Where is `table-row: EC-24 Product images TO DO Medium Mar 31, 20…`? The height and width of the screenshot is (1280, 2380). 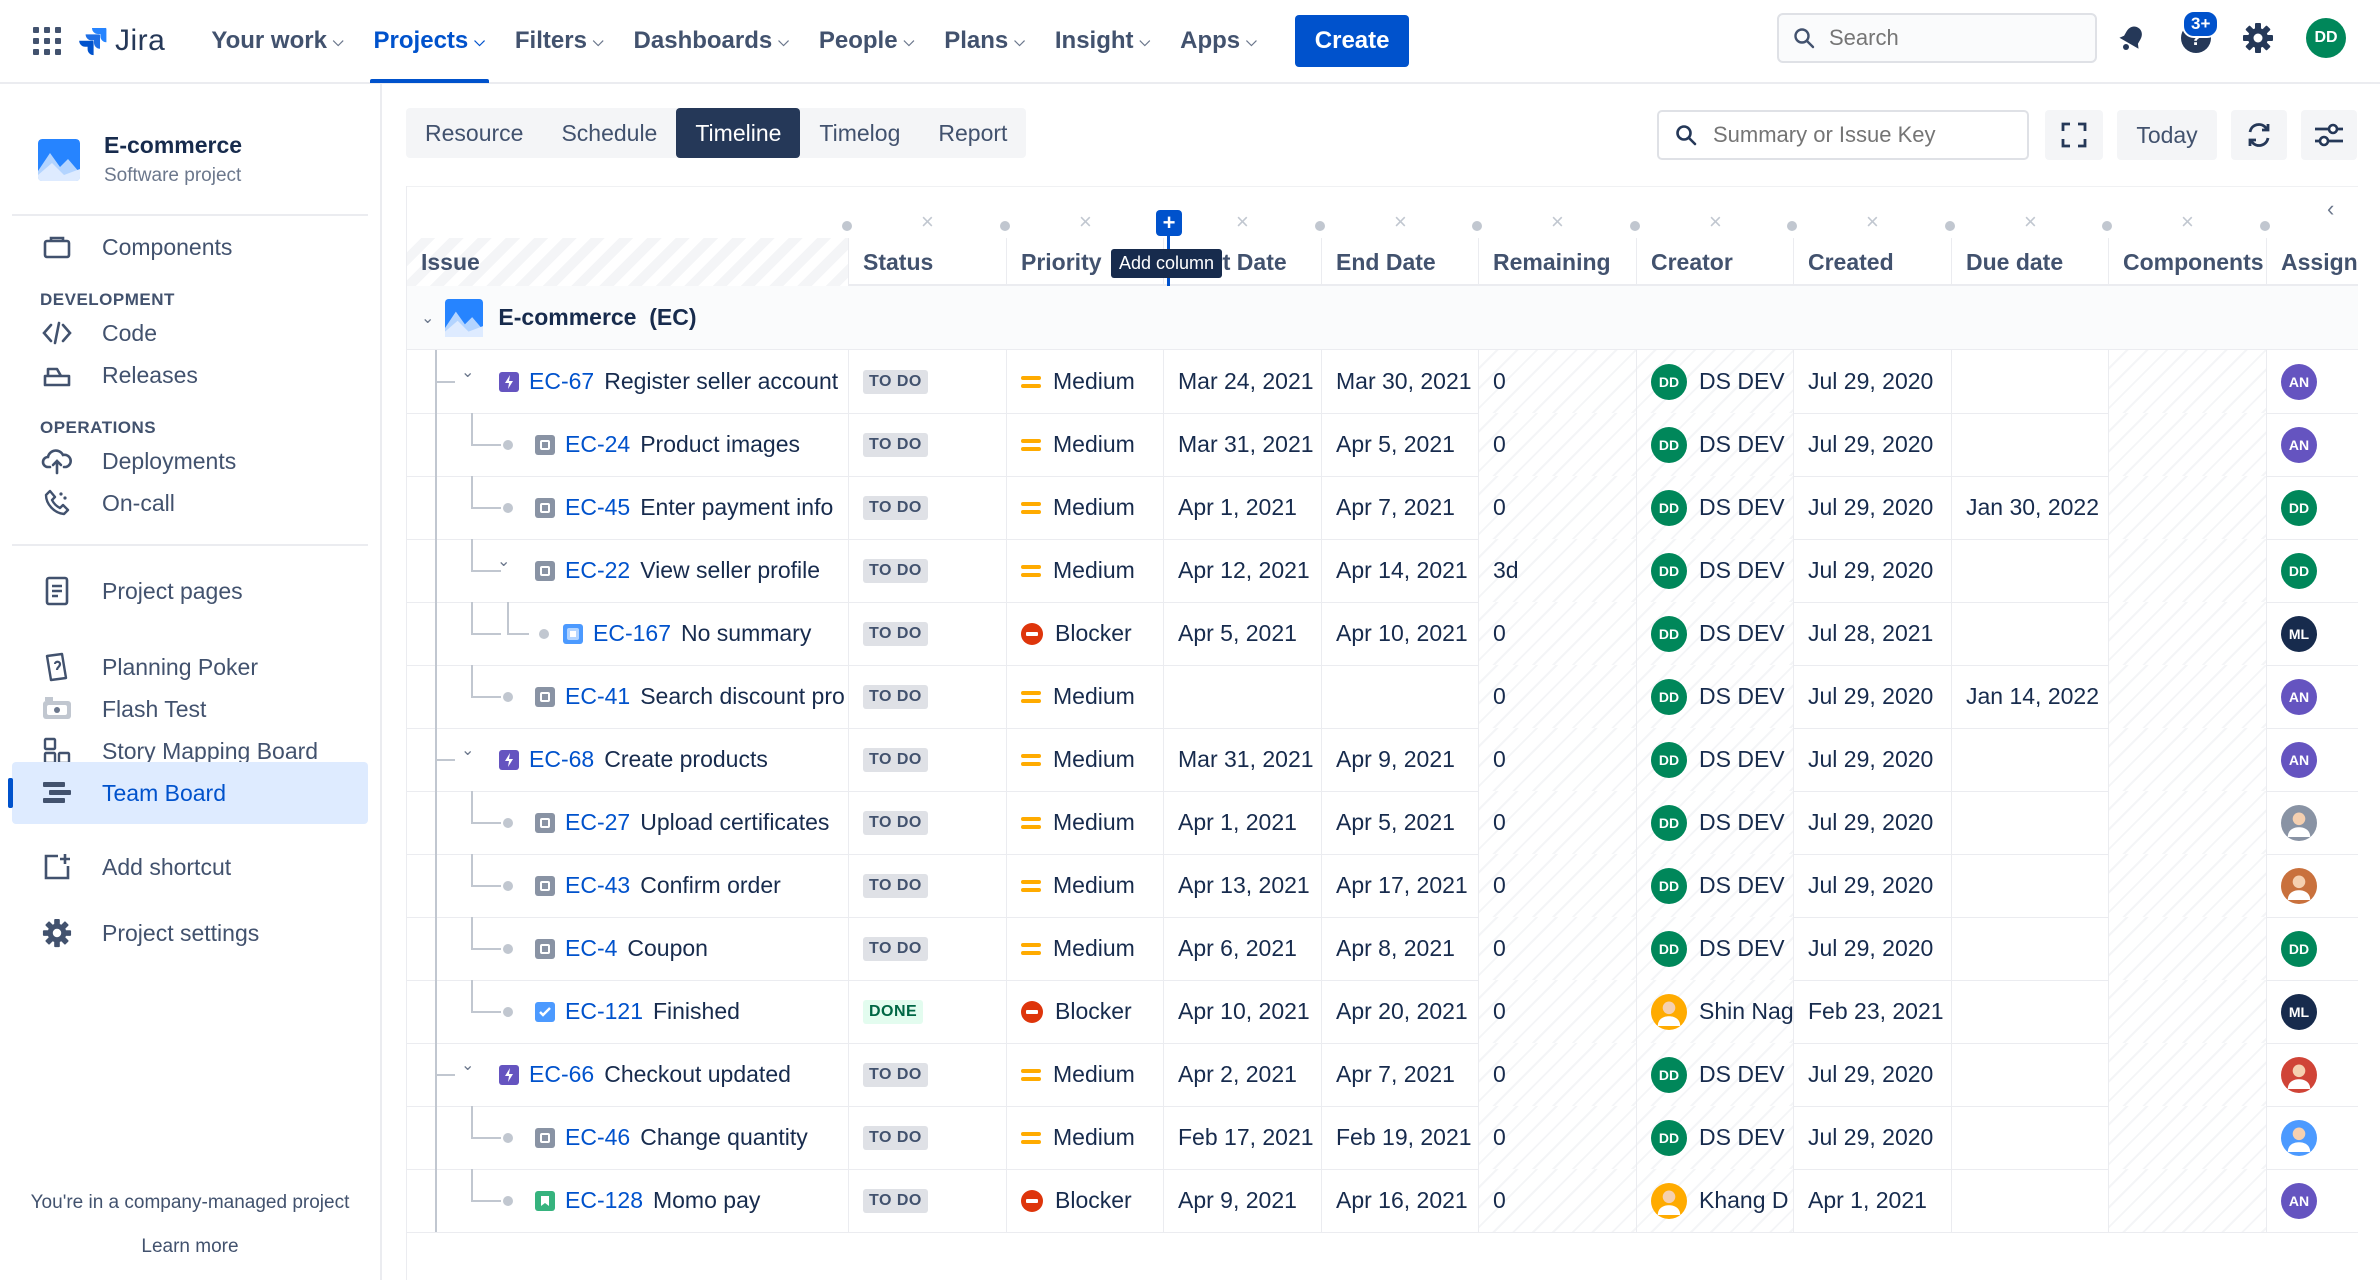
table-row: EC-24 Product images TO DO Medium Mar 31, 20… is located at coordinates (1382, 445).